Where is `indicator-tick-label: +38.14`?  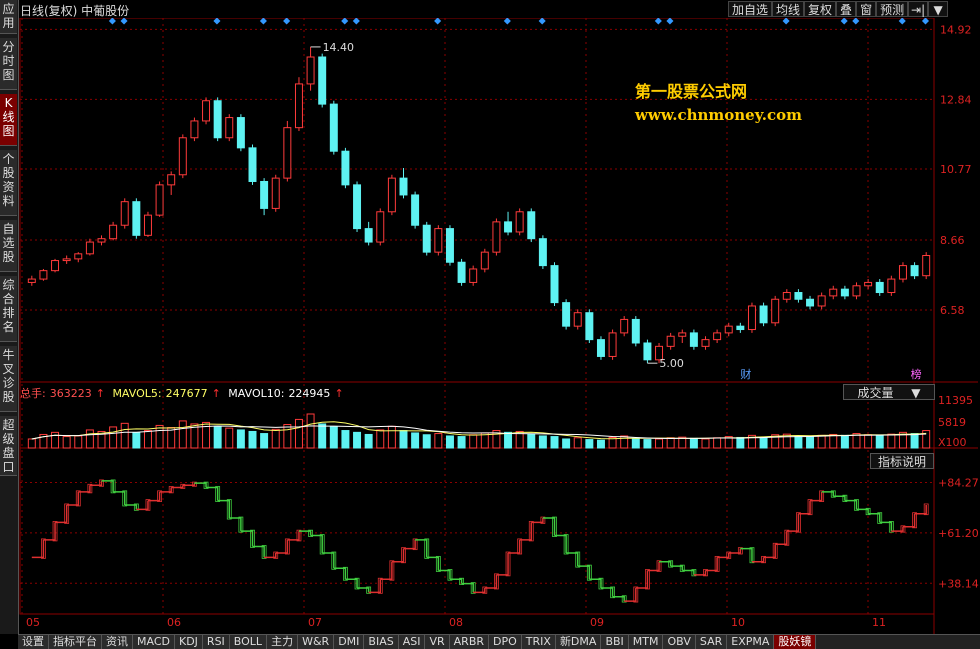
indicator-tick-label: +38.14 is located at coordinates (958, 583).